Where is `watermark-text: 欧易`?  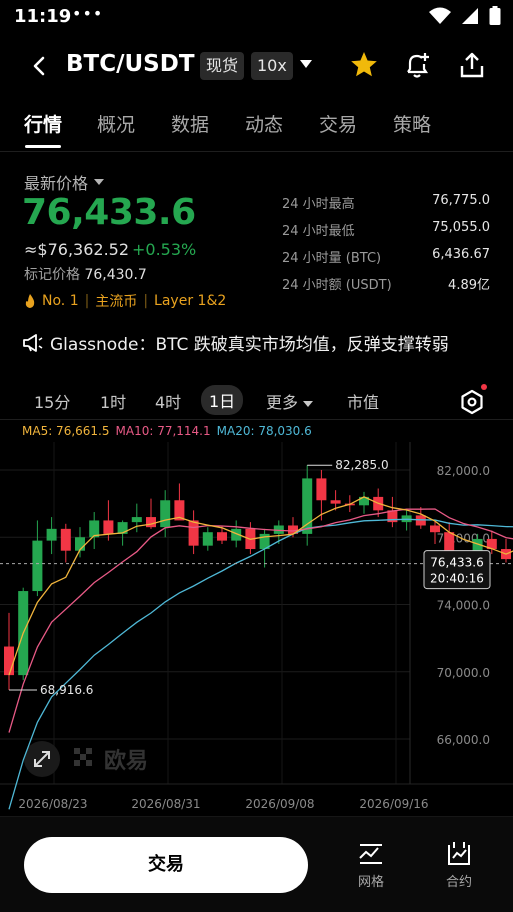
watermark-text: 欧易 is located at coordinates (126, 761).